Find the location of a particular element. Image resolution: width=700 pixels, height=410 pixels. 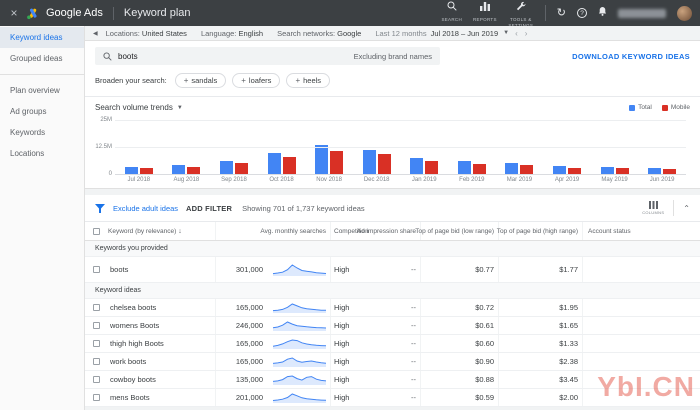

avatar is located at coordinates (684, 13).